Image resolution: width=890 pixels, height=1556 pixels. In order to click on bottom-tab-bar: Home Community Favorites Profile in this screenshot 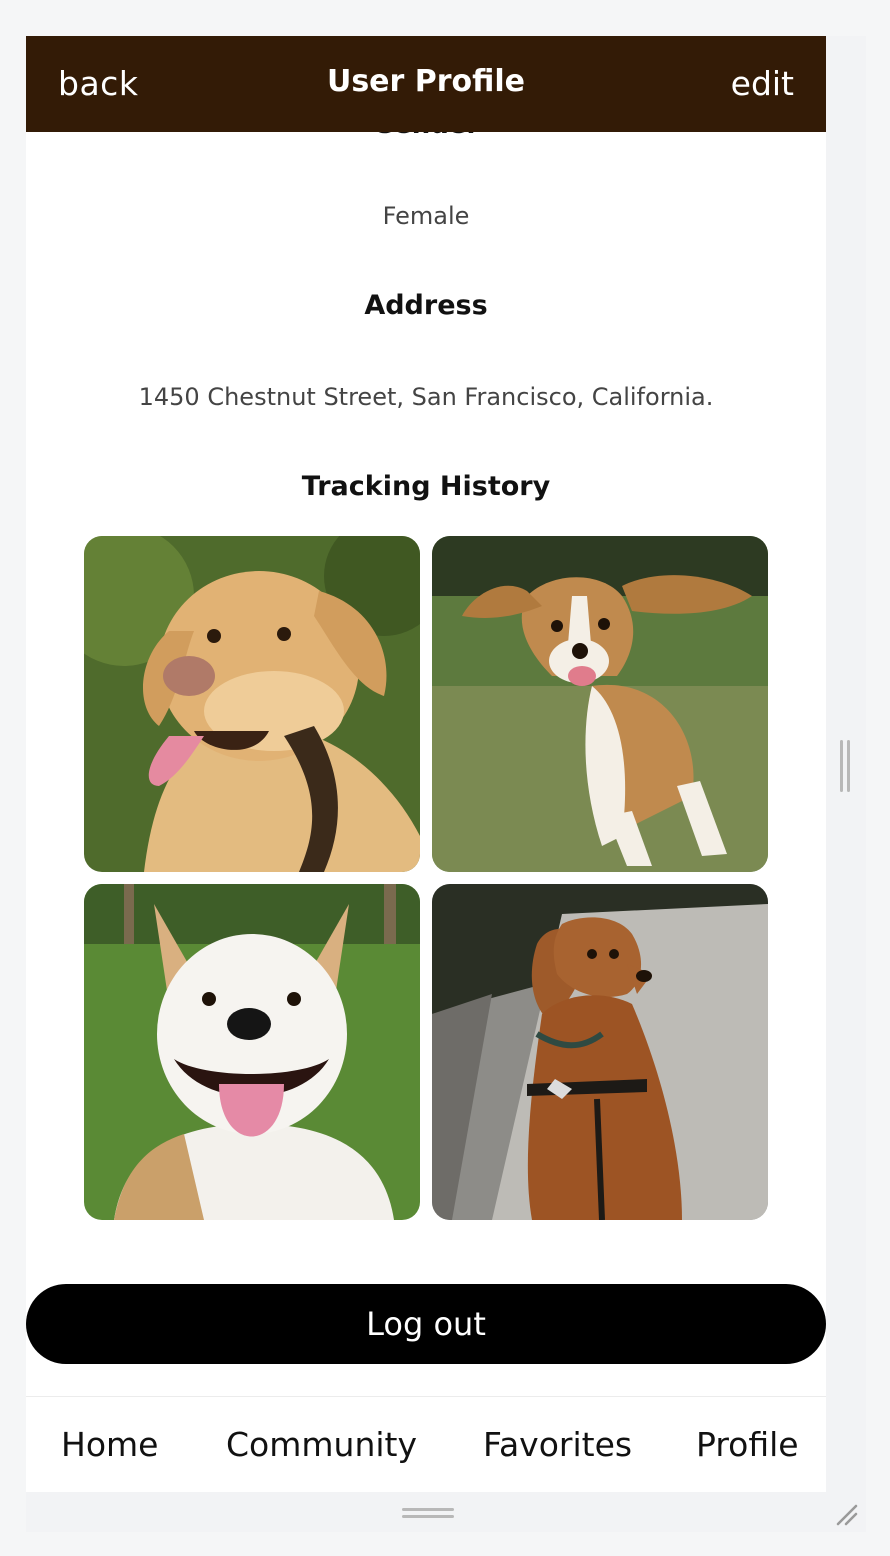, I will do `click(426, 1444)`.